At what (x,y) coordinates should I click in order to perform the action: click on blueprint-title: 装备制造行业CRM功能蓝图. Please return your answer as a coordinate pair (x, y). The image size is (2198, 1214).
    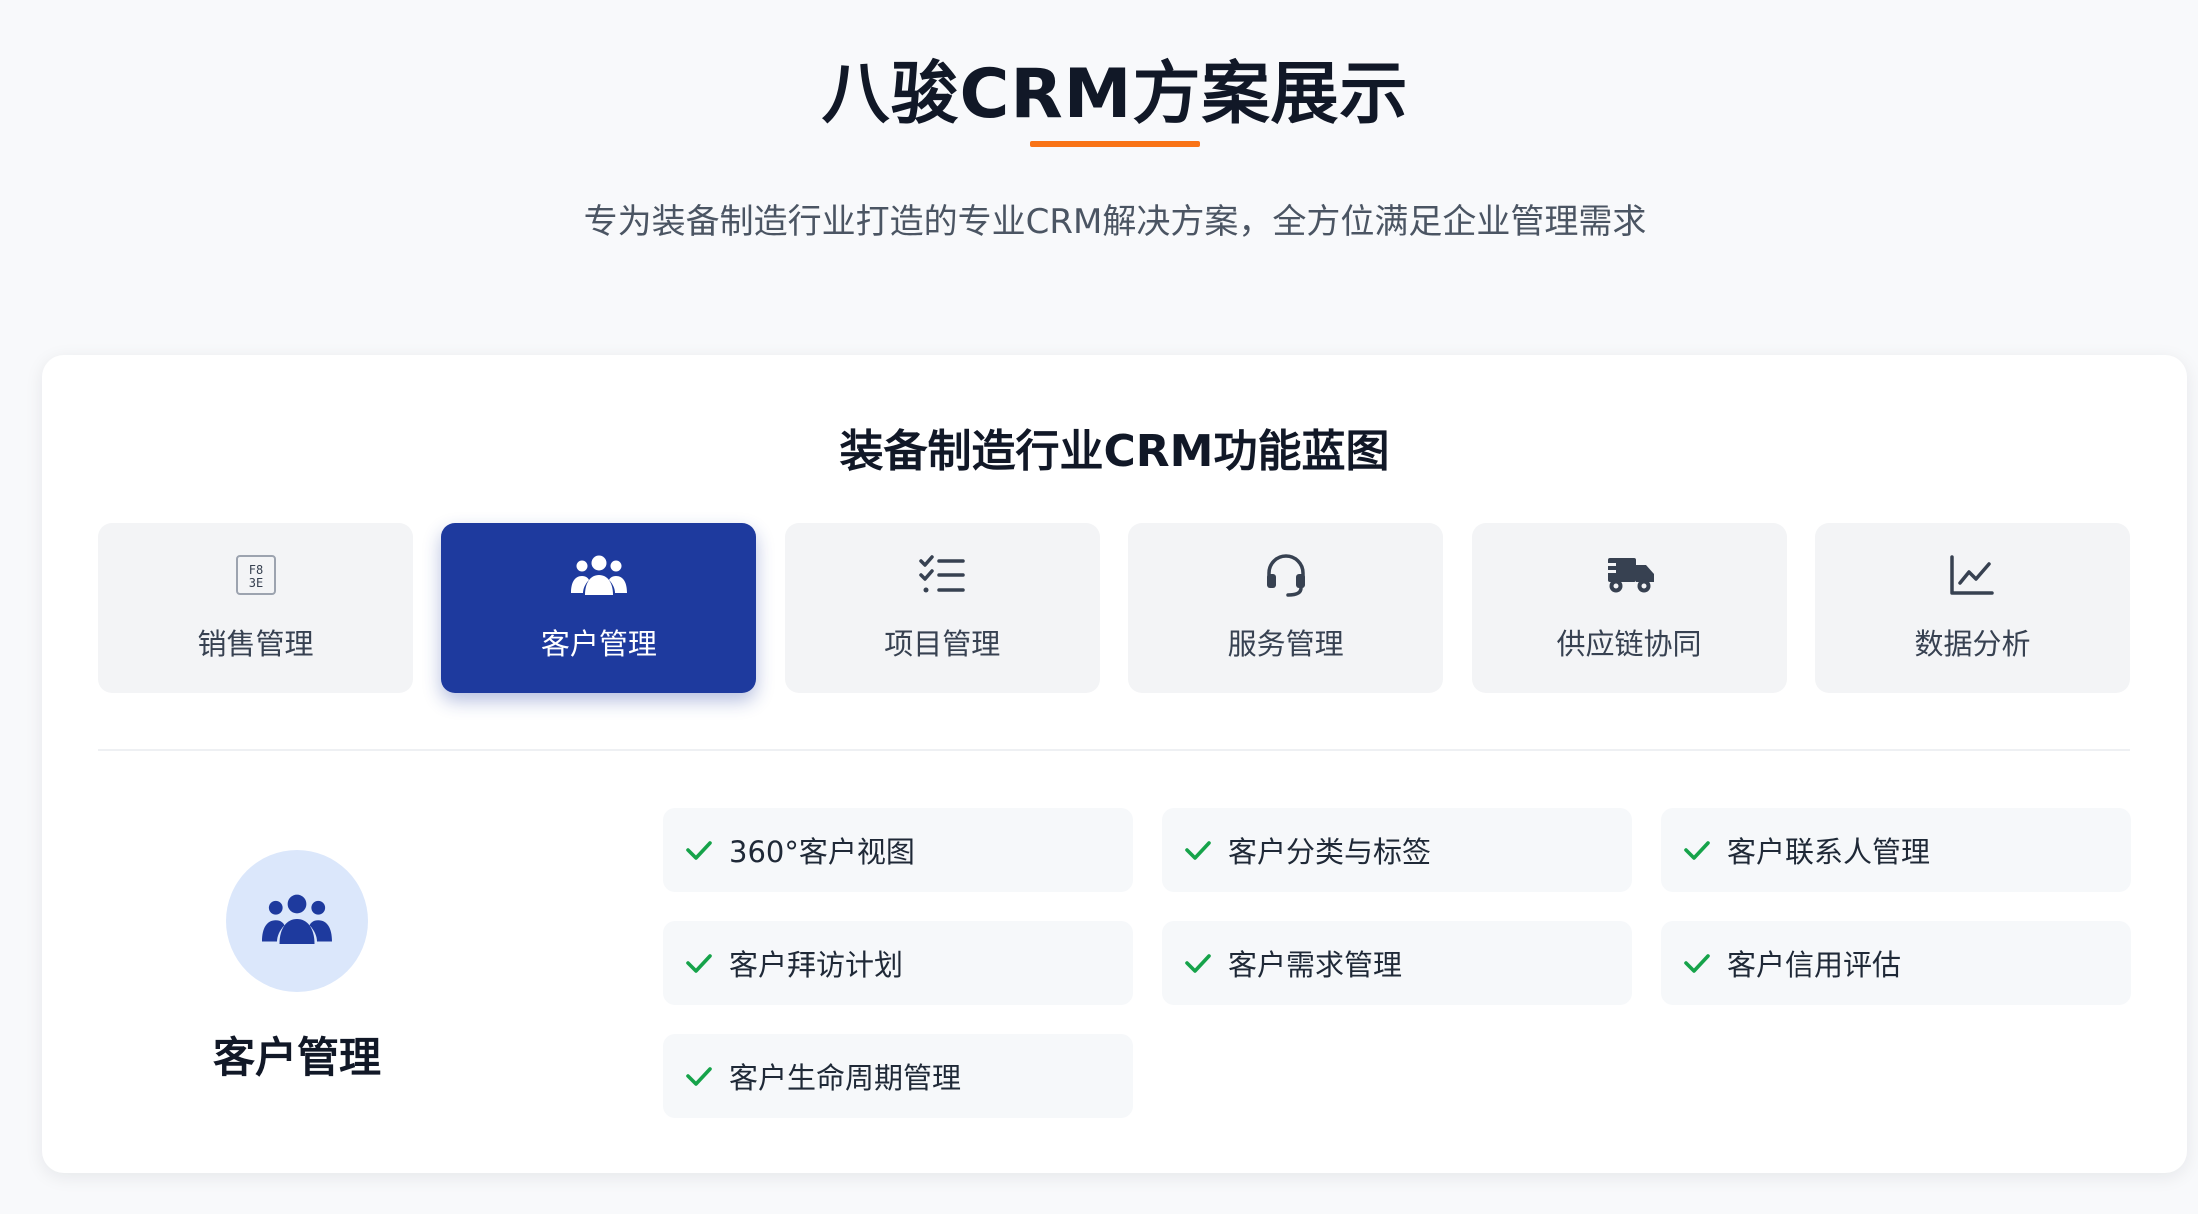
    Looking at the image, I should click on (1114, 451).